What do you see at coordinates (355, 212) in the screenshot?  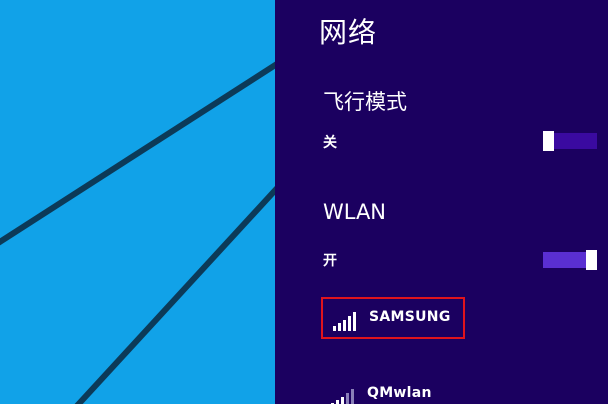 I see `wlan-label: WLAN` at bounding box center [355, 212].